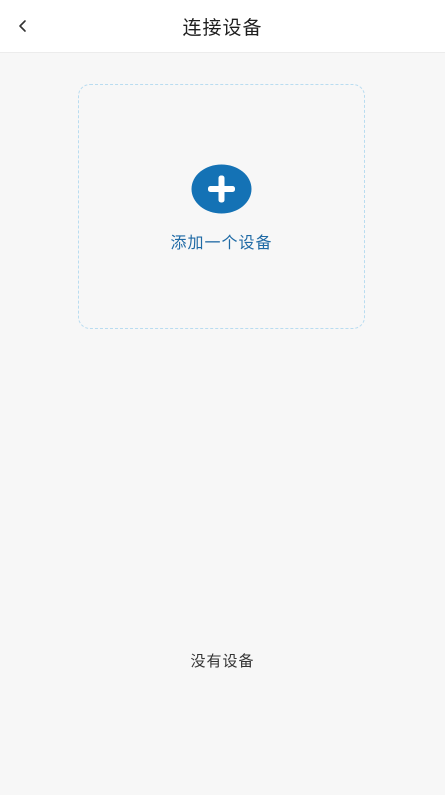 This screenshot has width=445, height=795. I want to click on page-title: 连接设备, so click(222, 28).